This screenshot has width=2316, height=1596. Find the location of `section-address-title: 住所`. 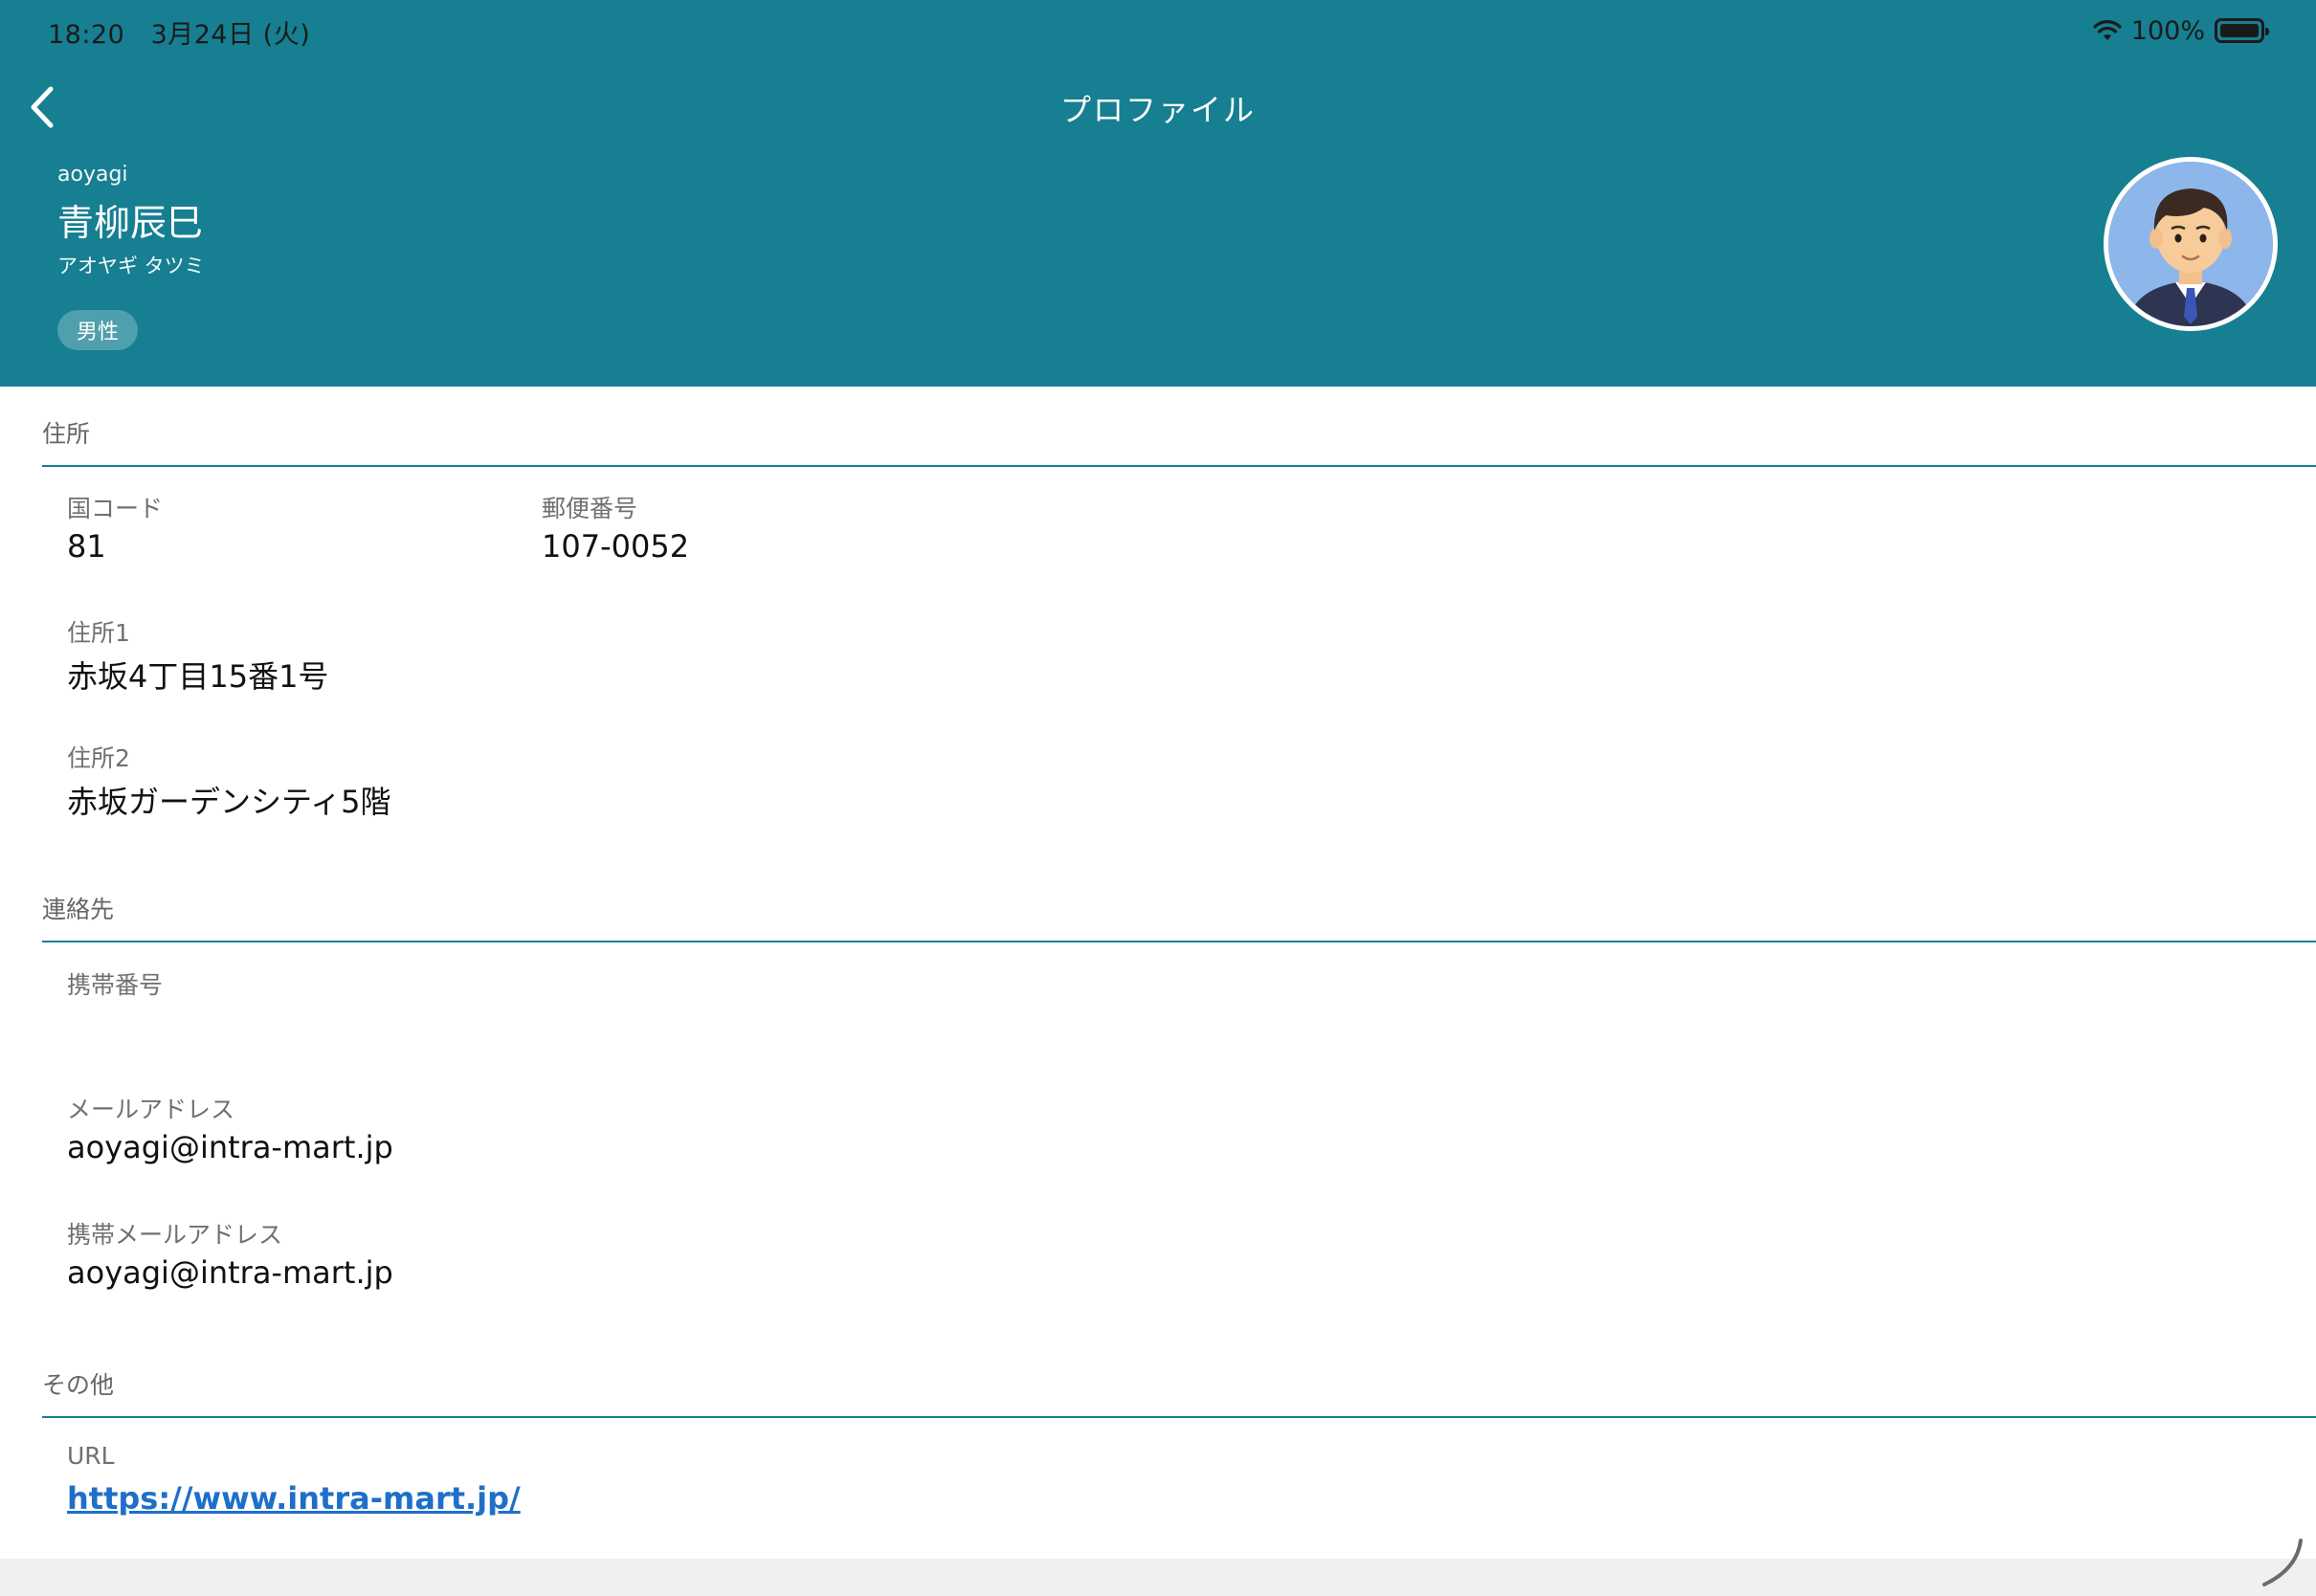

section-address-title: 住所 is located at coordinates (66, 434).